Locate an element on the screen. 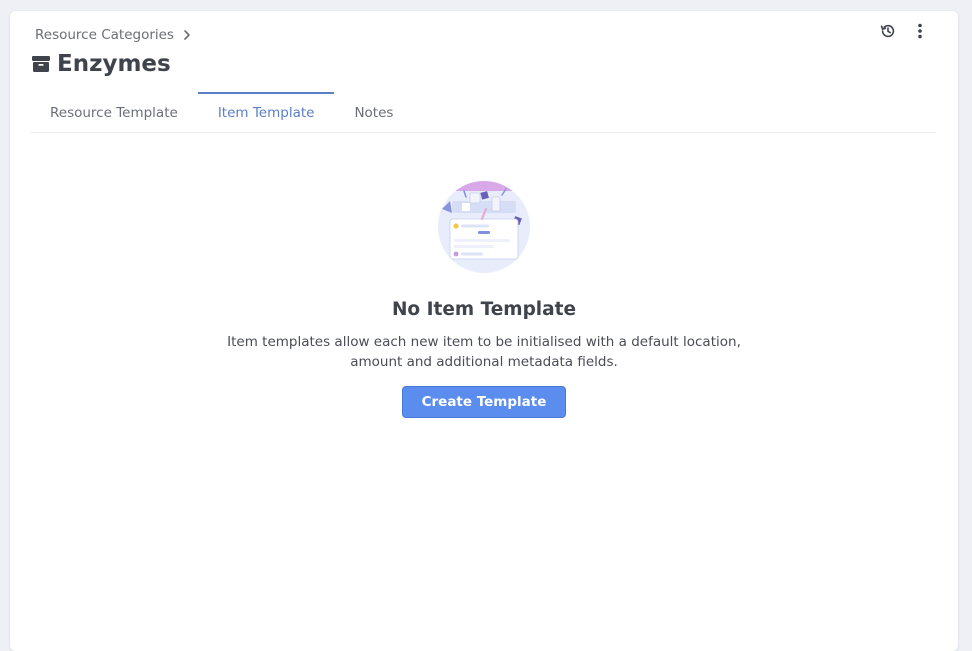 Image resolution: width=972 pixels, height=651 pixels. history-button is located at coordinates (888, 31).